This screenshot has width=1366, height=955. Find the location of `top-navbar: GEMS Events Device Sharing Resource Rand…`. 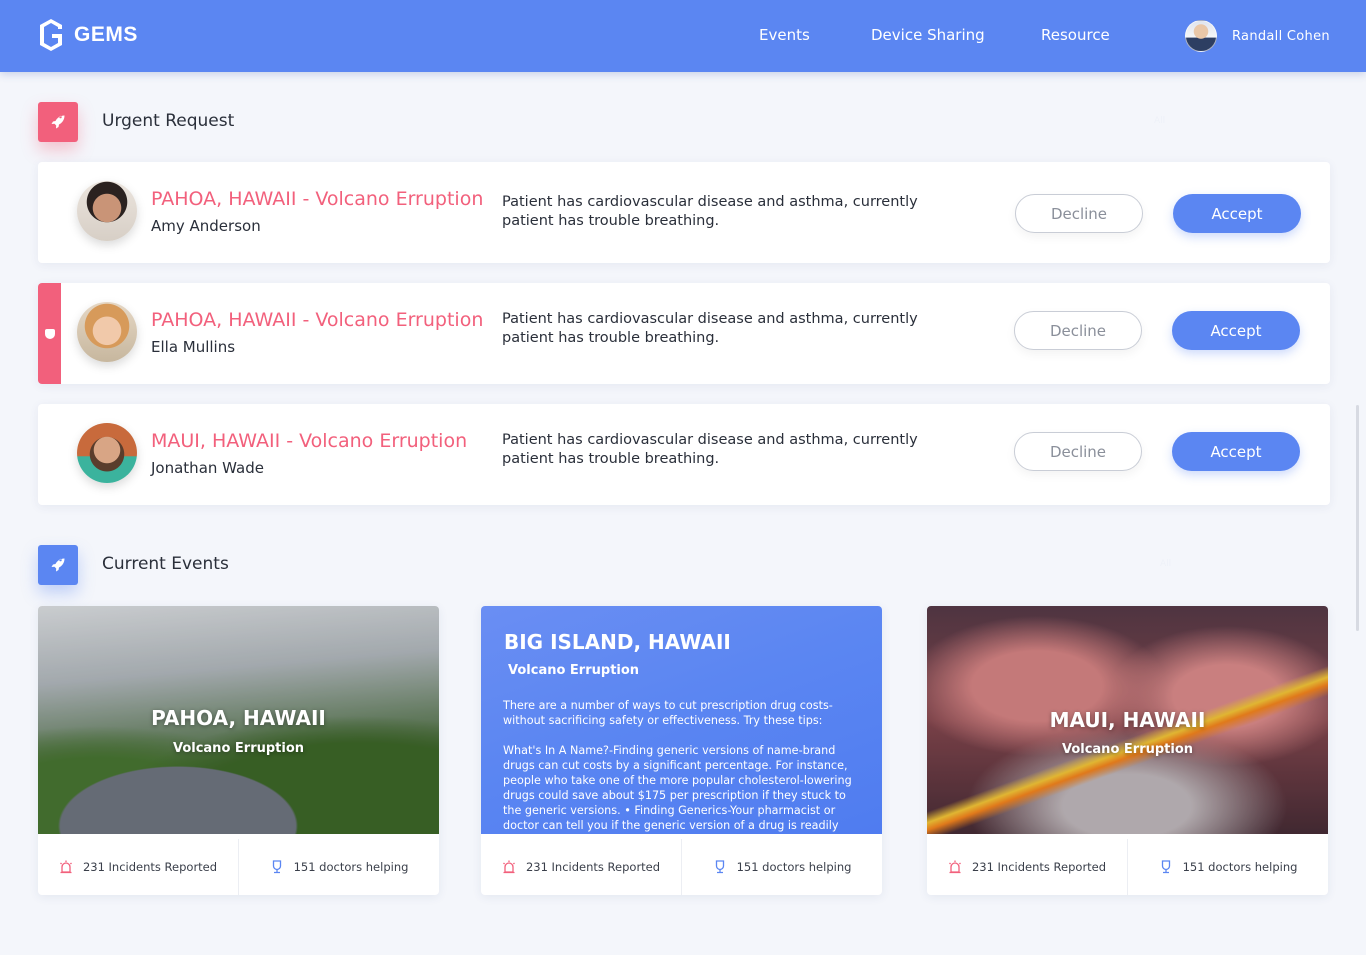

top-navbar: GEMS Events Device Sharing Resource Rand… is located at coordinates (683, 36).